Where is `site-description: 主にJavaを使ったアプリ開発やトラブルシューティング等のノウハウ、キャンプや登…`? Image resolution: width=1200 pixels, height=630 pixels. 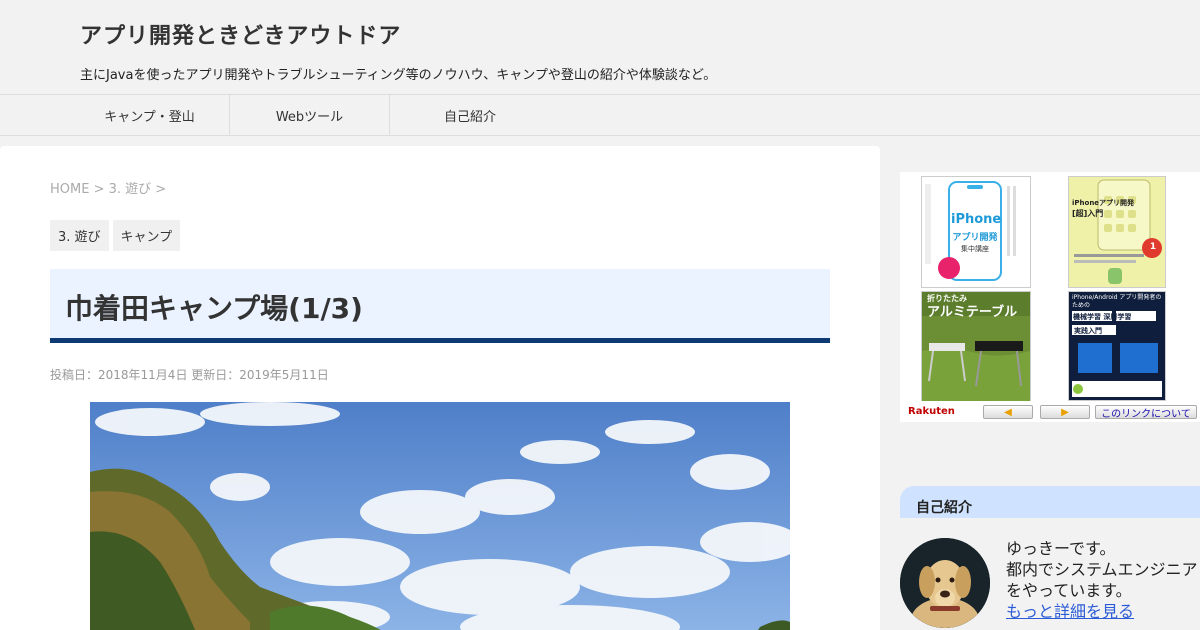 site-description: 主にJavaを使ったアプリ開発やトラブルシューティング等のノウハウ、キャンプや登… is located at coordinates (398, 75).